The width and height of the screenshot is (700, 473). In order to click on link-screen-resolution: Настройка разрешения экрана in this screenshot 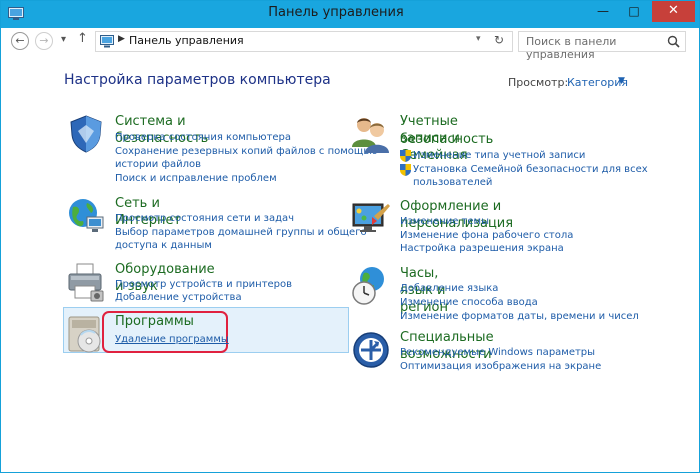, I will do `click(482, 248)`.